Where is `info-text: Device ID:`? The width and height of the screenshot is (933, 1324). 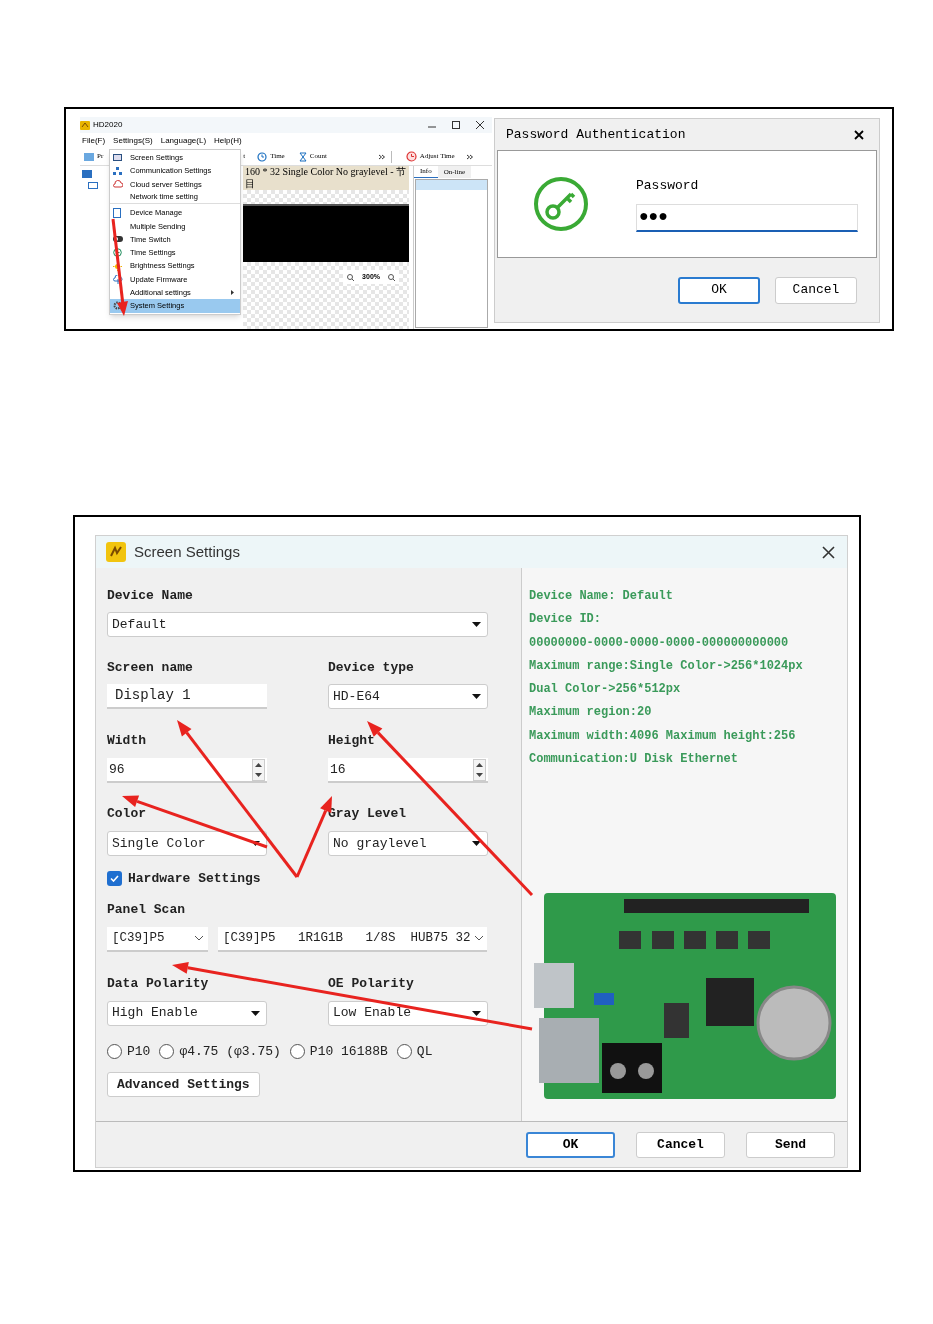 info-text: Device ID: is located at coordinates (565, 620).